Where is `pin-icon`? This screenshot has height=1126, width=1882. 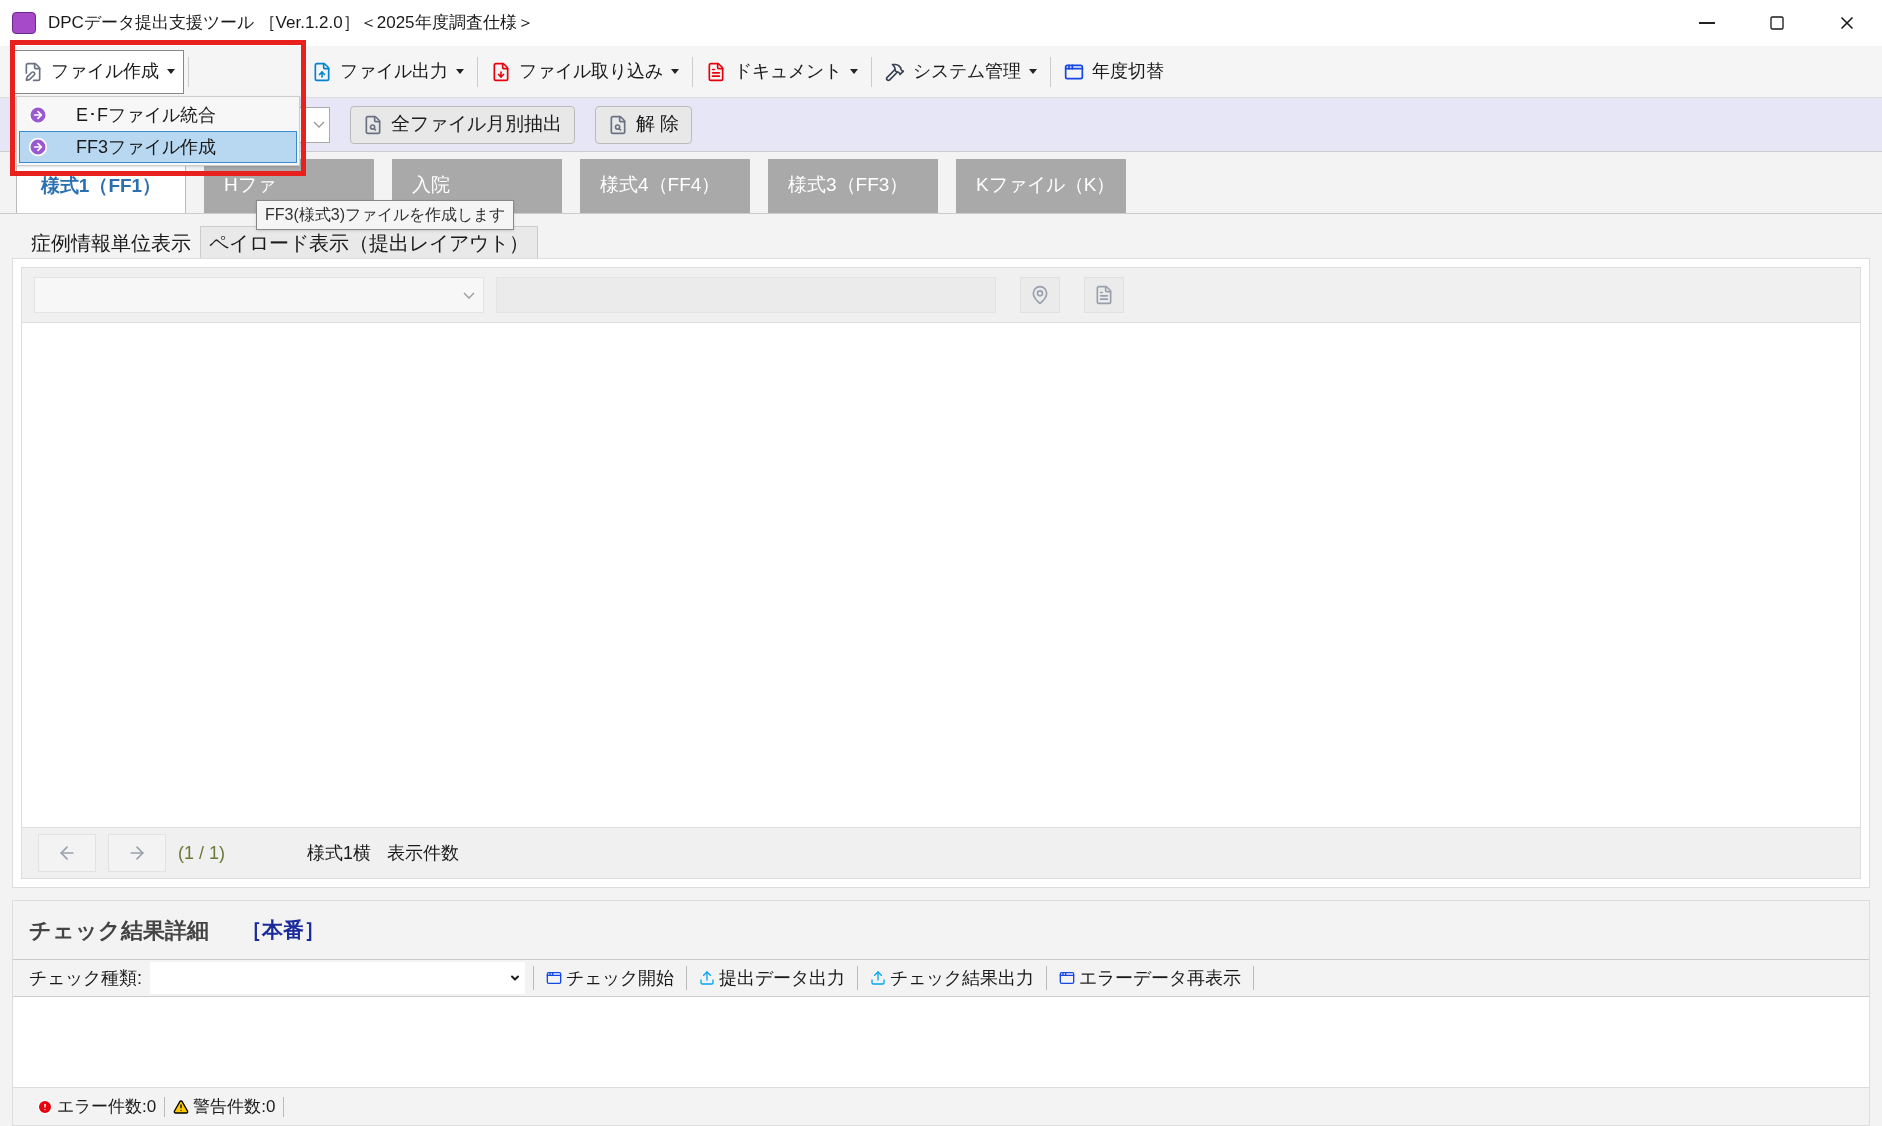 pin-icon is located at coordinates (1040, 295).